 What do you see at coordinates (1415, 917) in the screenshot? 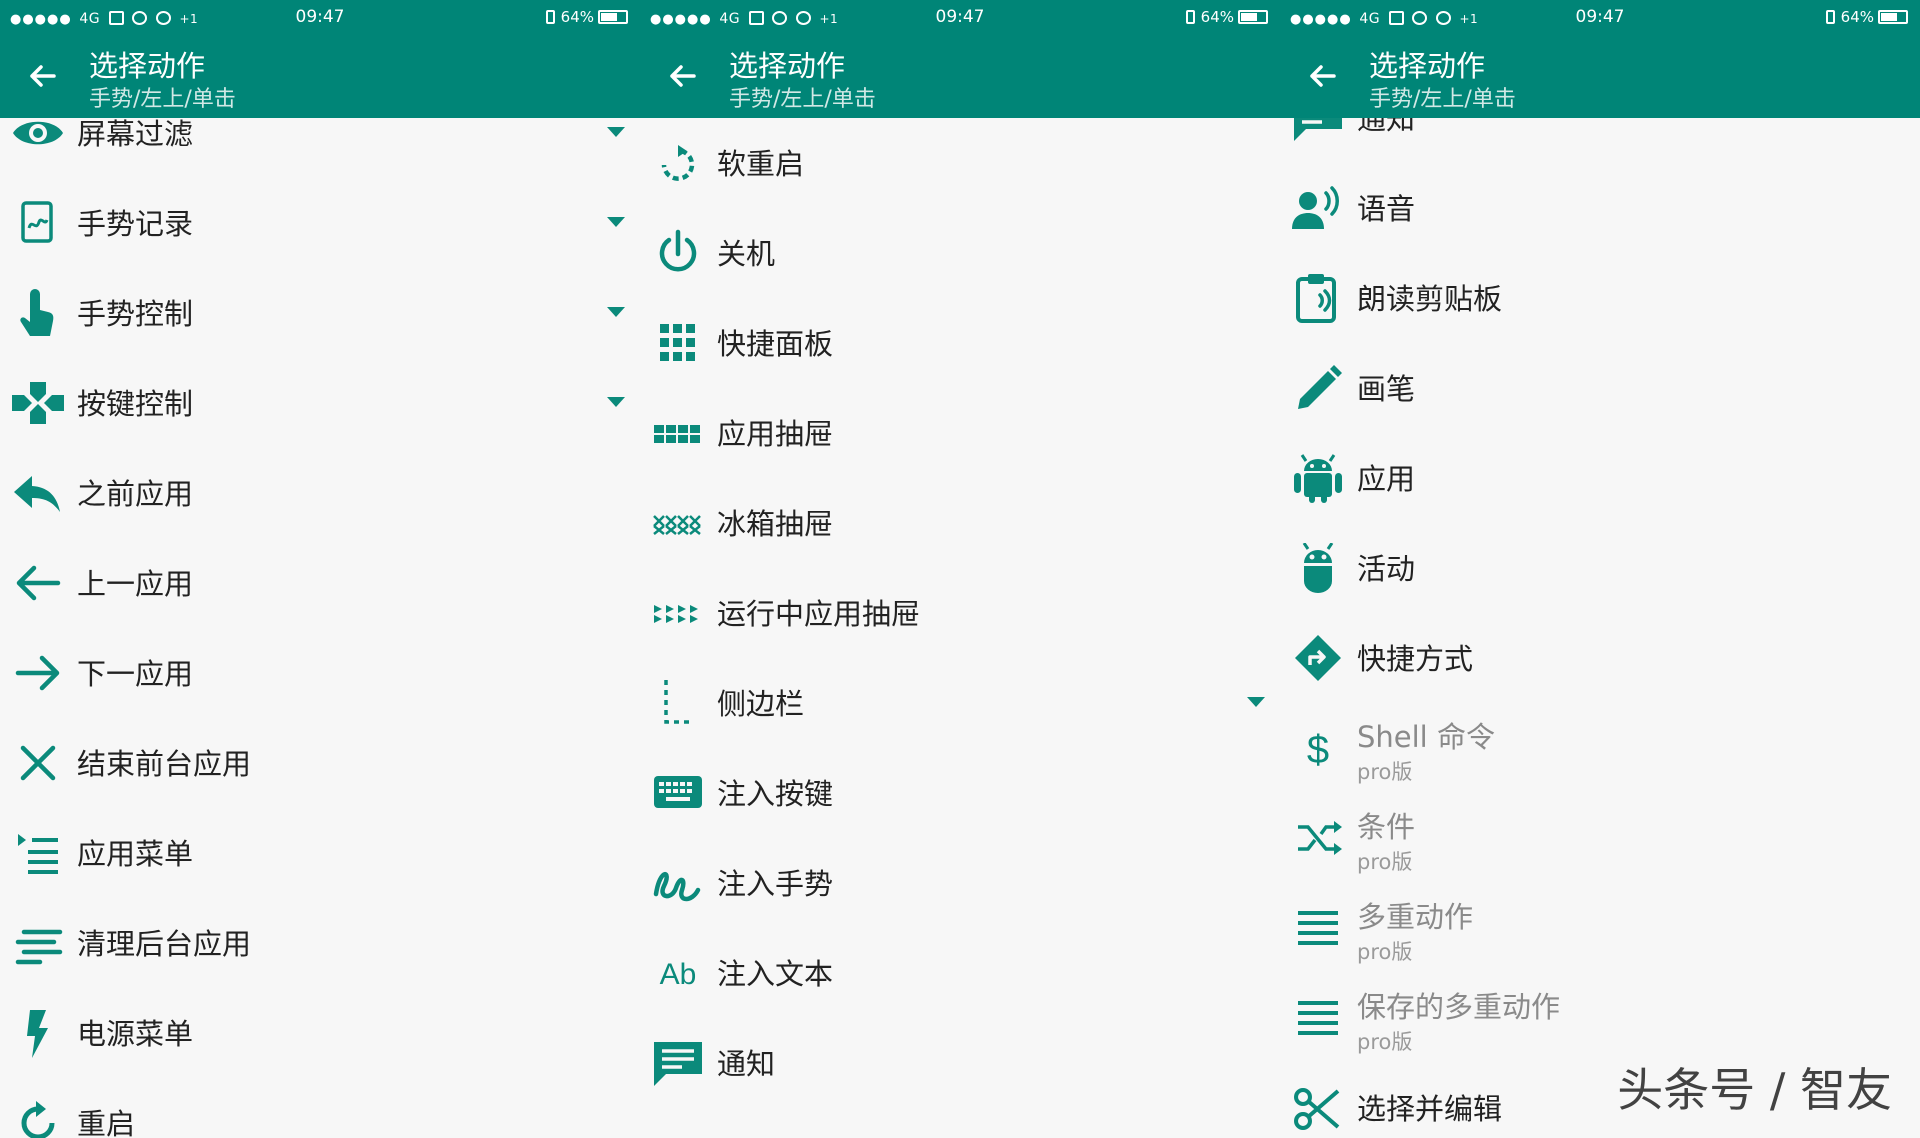
I see `list-item-label: 多重动作` at bounding box center [1415, 917].